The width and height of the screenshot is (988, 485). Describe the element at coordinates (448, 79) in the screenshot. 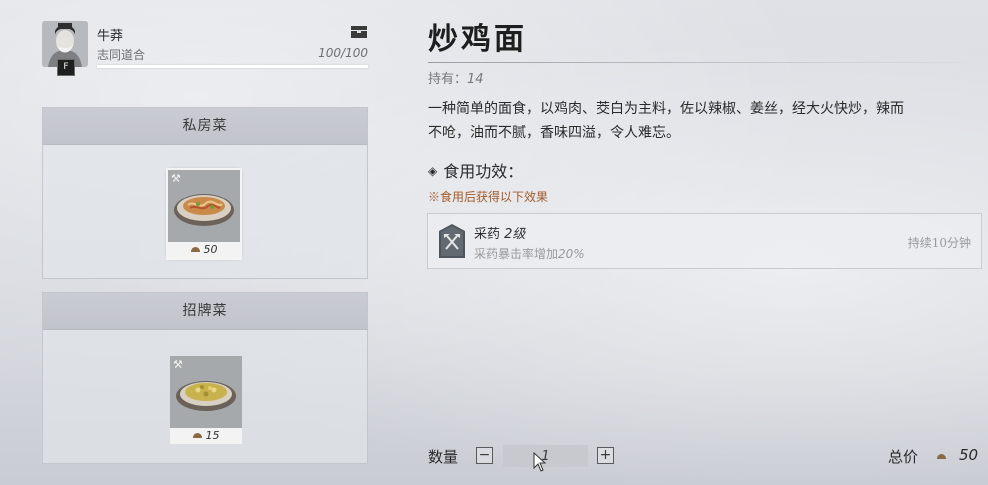

I see `owned-label: 持有：` at that location.